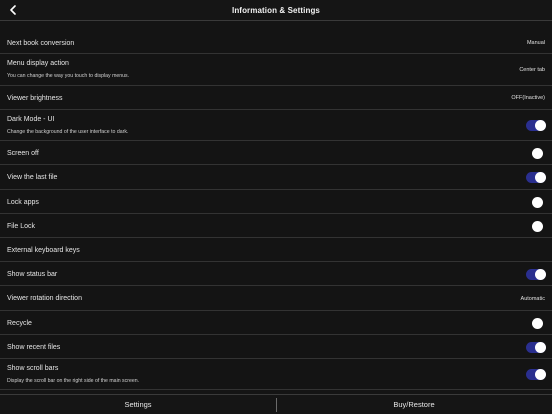  I want to click on setting-row-viewer-brightness: Viewer brightness OFF(Inactive), so click(276, 98).